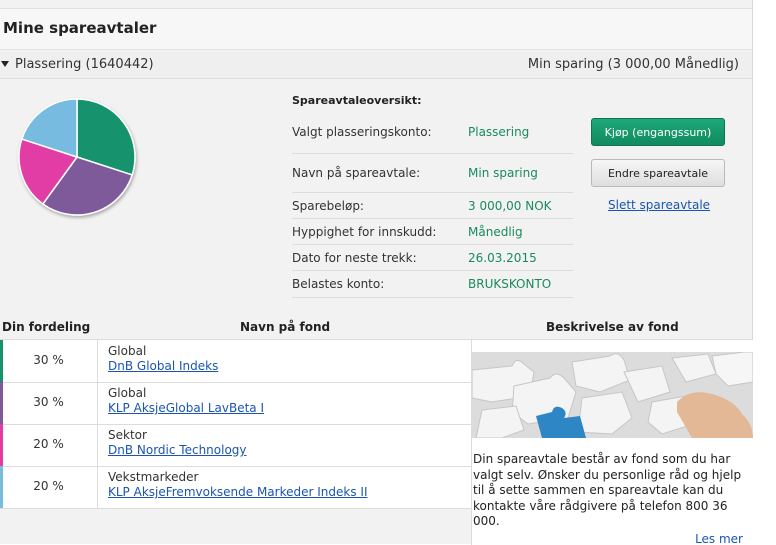  Describe the element at coordinates (499, 132) in the screenshot. I see `overview-value: Plassering` at that location.